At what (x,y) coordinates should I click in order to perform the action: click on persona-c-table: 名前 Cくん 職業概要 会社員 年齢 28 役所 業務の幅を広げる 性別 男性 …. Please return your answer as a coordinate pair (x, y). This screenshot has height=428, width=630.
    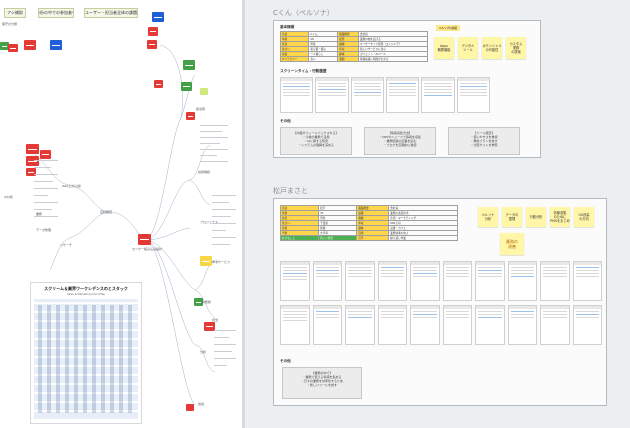
    Looking at the image, I should click on (354, 46).